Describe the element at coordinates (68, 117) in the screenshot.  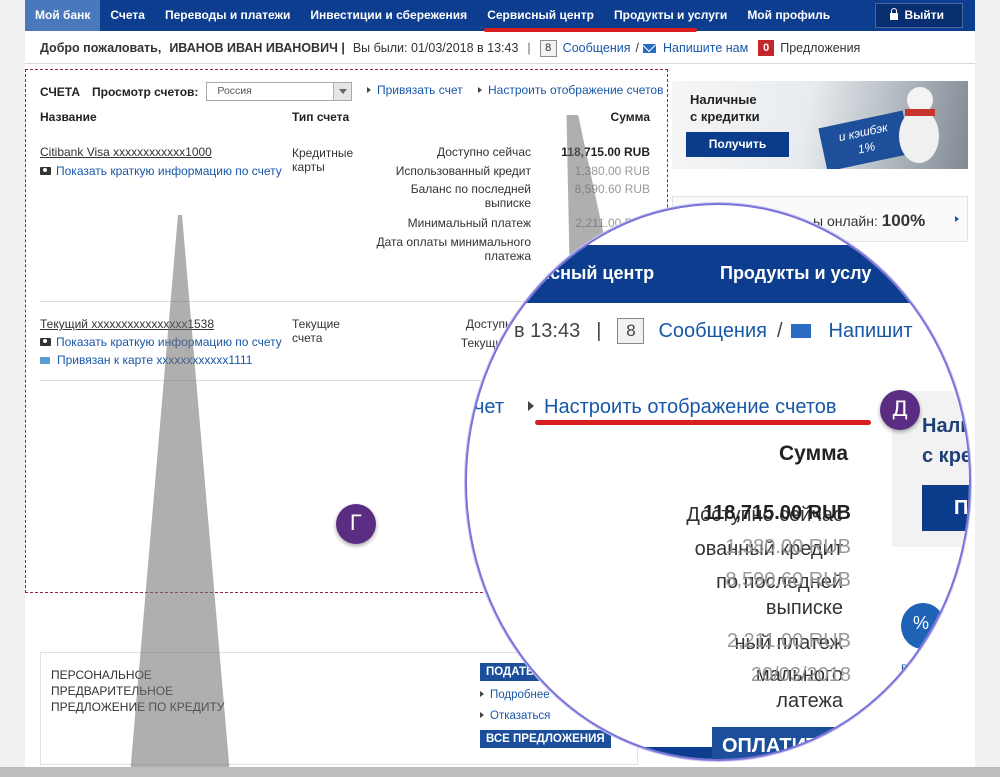
I see `col-name-header: Название` at that location.